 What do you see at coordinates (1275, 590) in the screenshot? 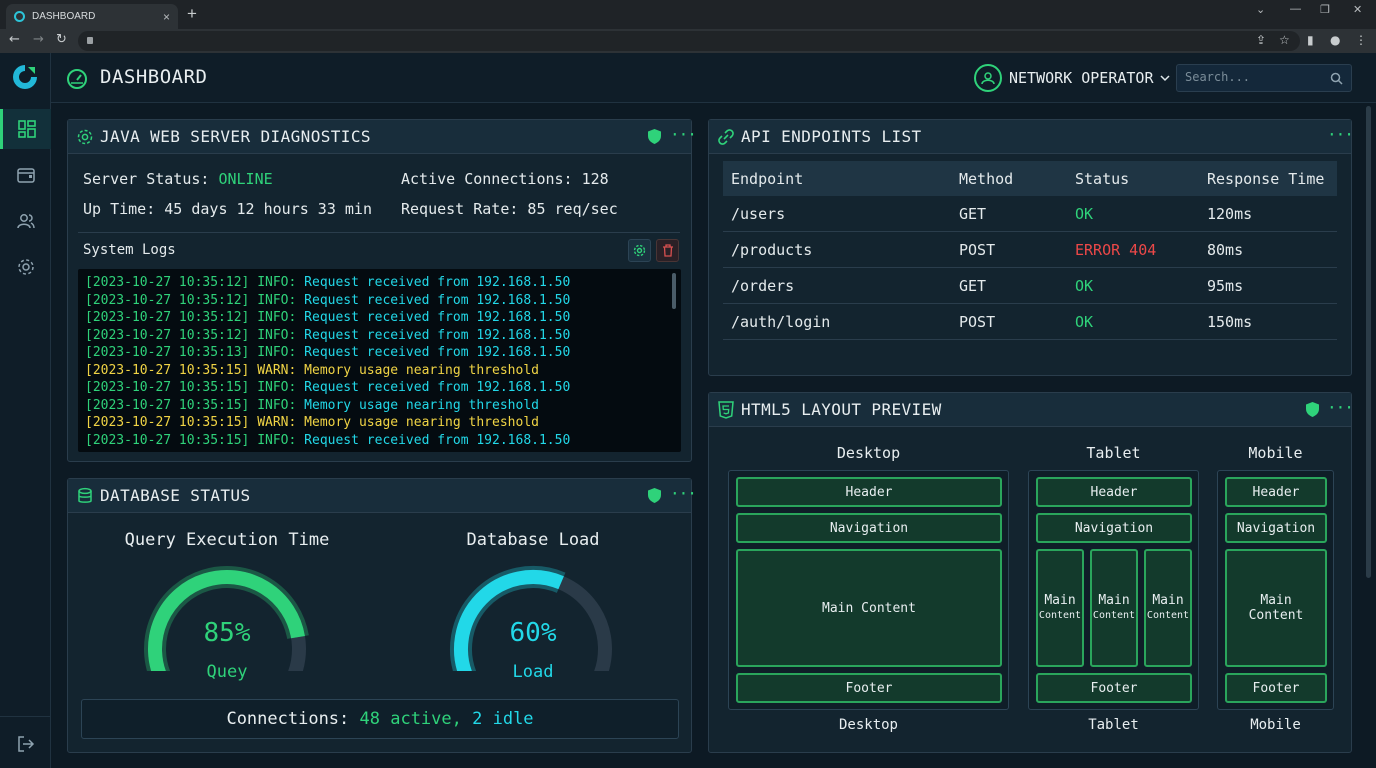
I see `mobile-preview: Header Navigation Main Content Footer` at bounding box center [1275, 590].